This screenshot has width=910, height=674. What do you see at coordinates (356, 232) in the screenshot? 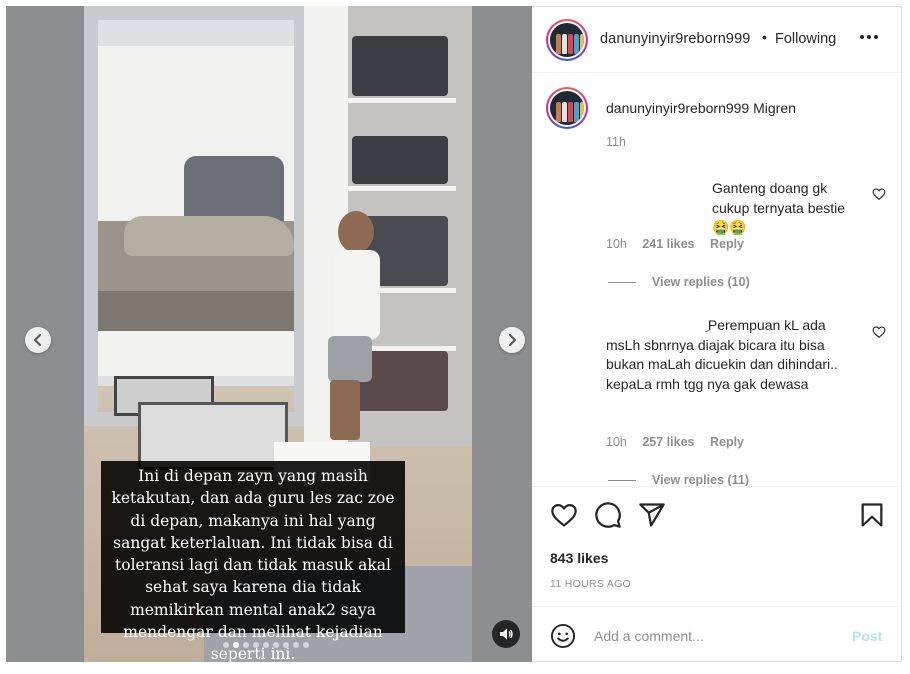
I see `scene-child-head` at bounding box center [356, 232].